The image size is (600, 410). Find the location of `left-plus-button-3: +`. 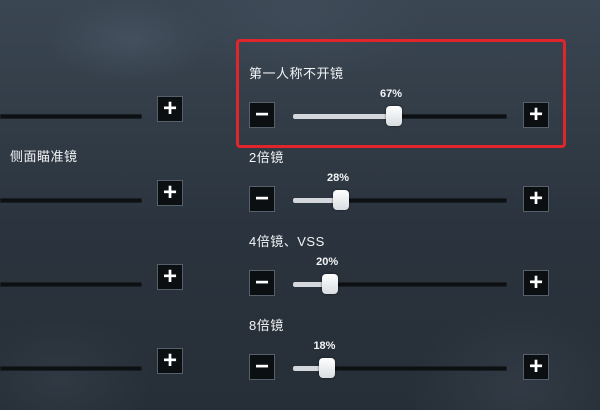

left-plus-button-3: + is located at coordinates (170, 277).